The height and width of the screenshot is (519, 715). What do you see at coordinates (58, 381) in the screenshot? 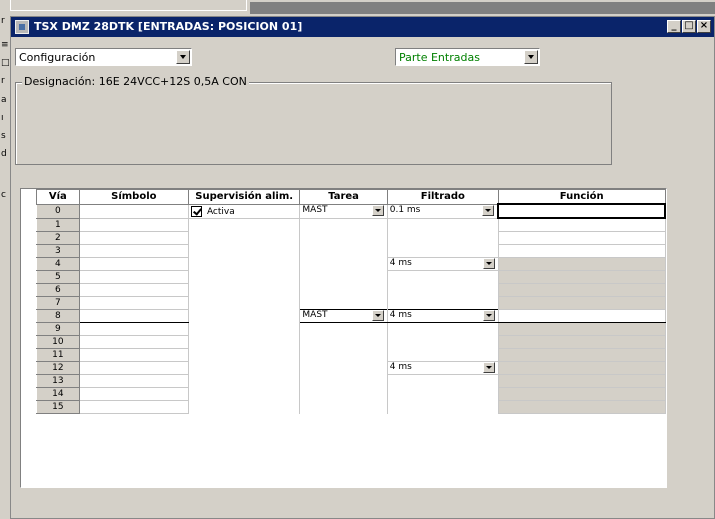
I see `via-cell: 13` at bounding box center [58, 381].